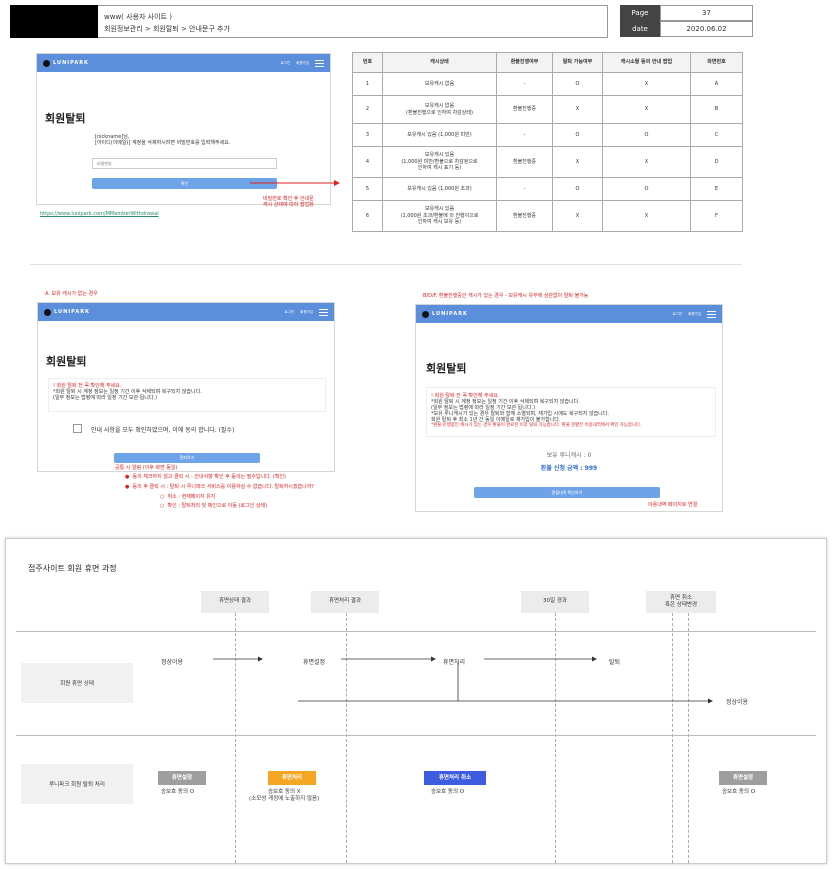  Describe the element at coordinates (367, 216) in the screenshot. I see `table-cell: 6` at that location.